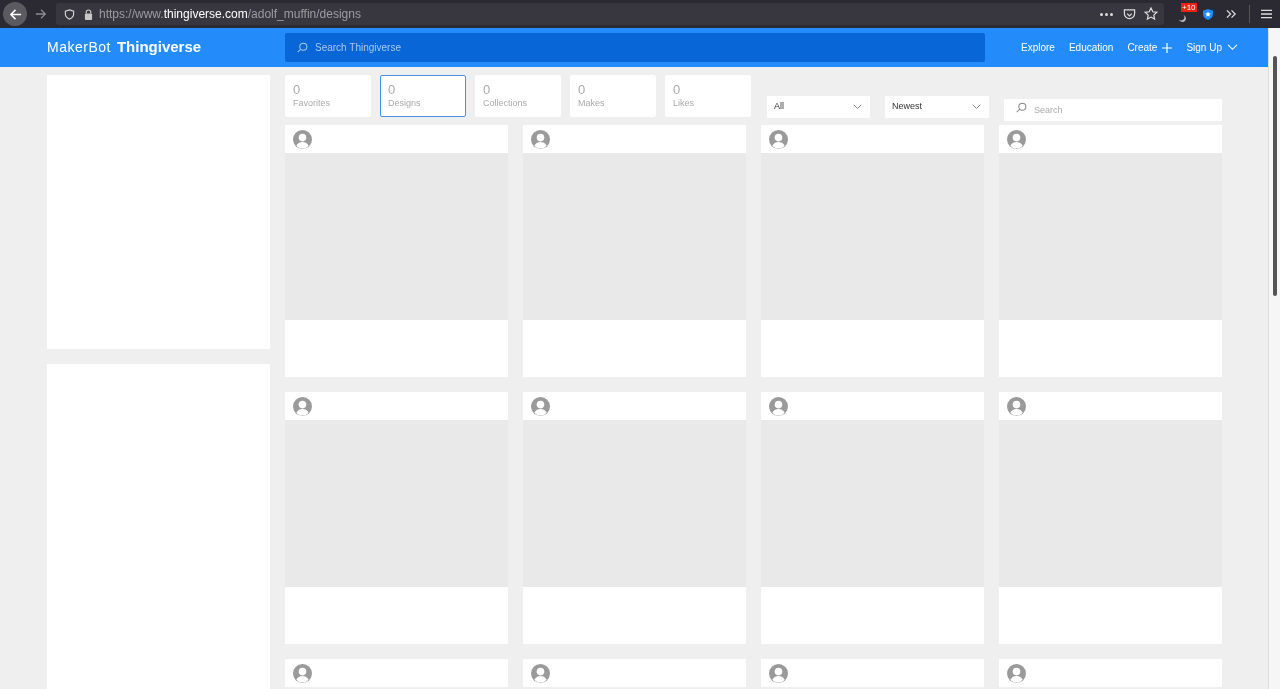 This screenshot has width=1280, height=689. I want to click on stat-tab: 0 Collections, so click(518, 96).